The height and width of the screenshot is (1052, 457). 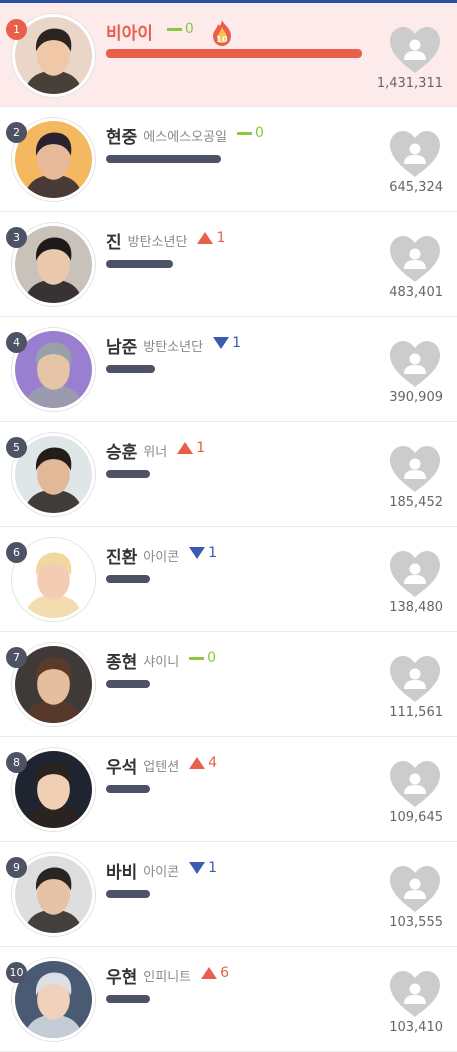 I want to click on artist-name: 진환, so click(x=121, y=555).